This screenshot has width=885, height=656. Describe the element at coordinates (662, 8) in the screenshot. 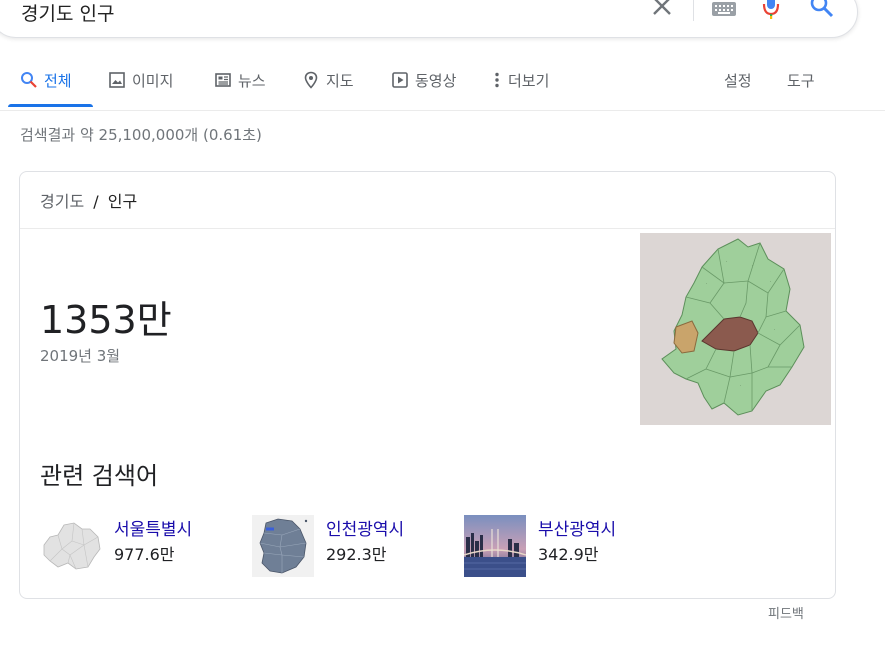

I see `close-icon` at that location.